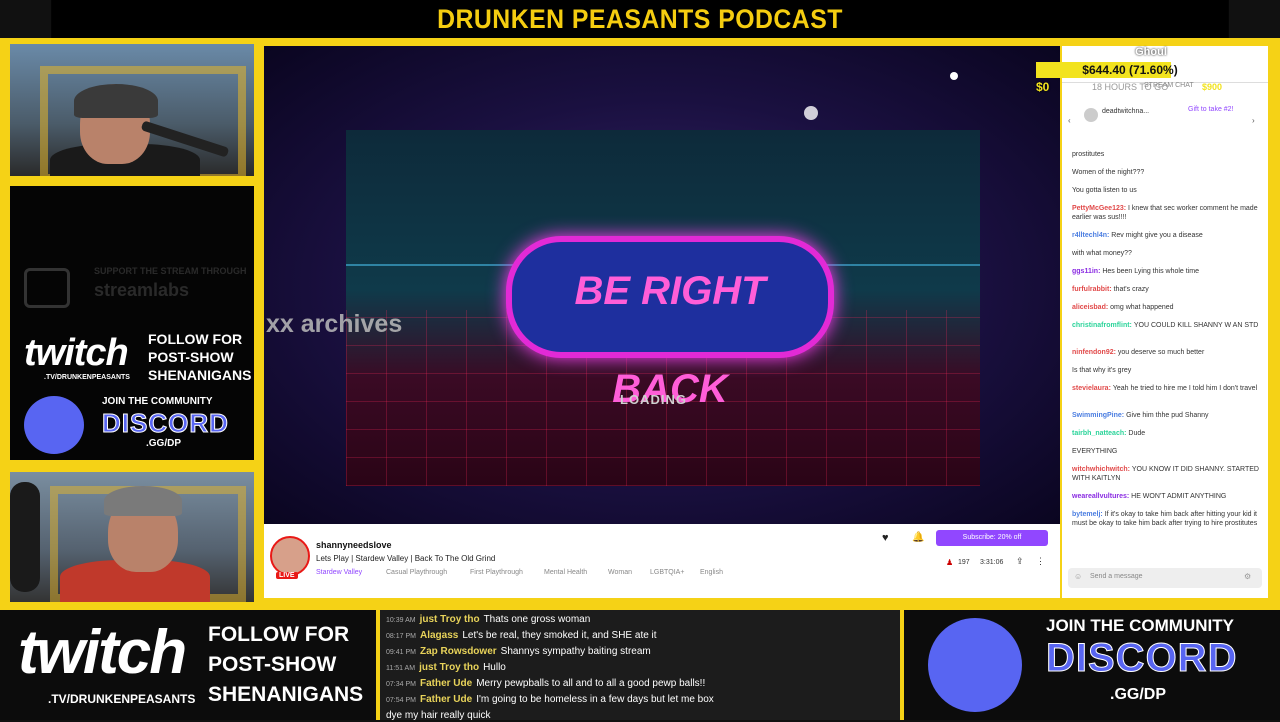  What do you see at coordinates (1099, 415) in the screenshot?
I see `chat-username: SwimmingPine:` at bounding box center [1099, 415].